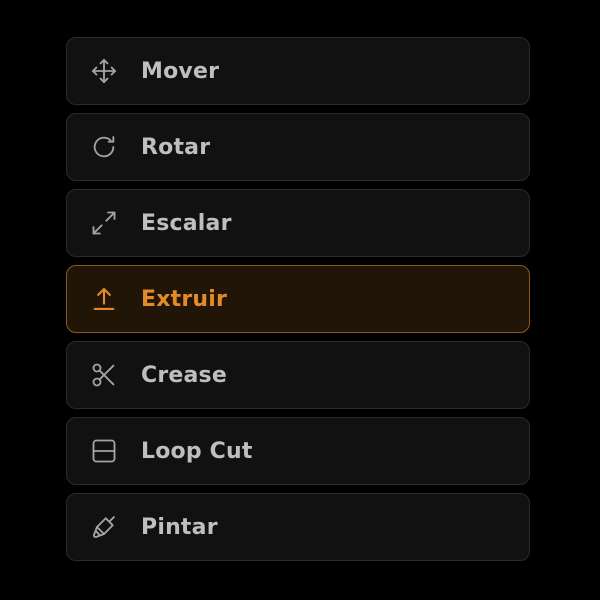 This screenshot has height=600, width=600. Describe the element at coordinates (298, 375) in the screenshot. I see `tool-item-crease: Crease` at that location.